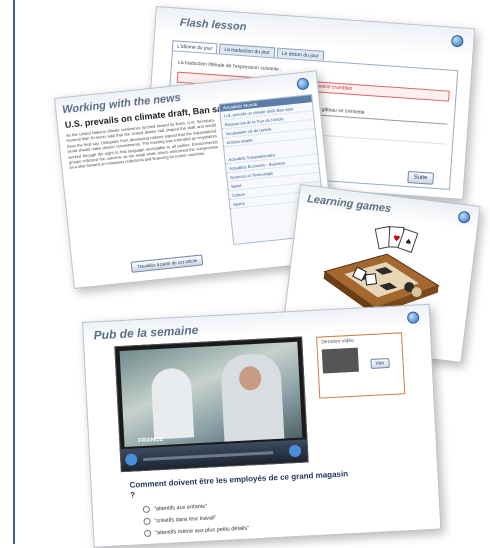  Describe the element at coordinates (180, 508) in the screenshot. I see `quiz-option-label: "attentifs aux enfants"` at that location.